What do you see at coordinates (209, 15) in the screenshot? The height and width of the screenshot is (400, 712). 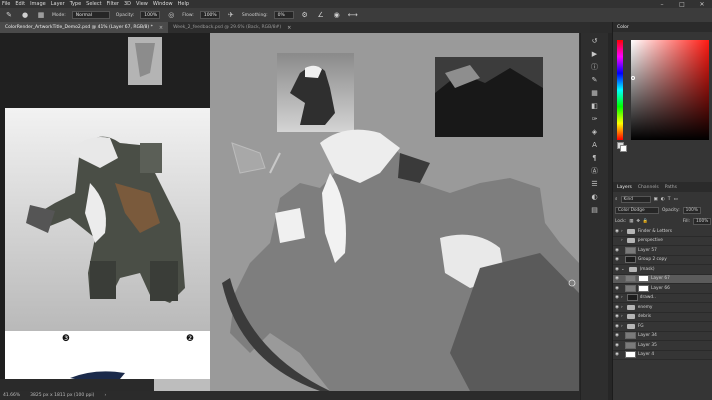 I see `flow-input: 100%` at bounding box center [209, 15].